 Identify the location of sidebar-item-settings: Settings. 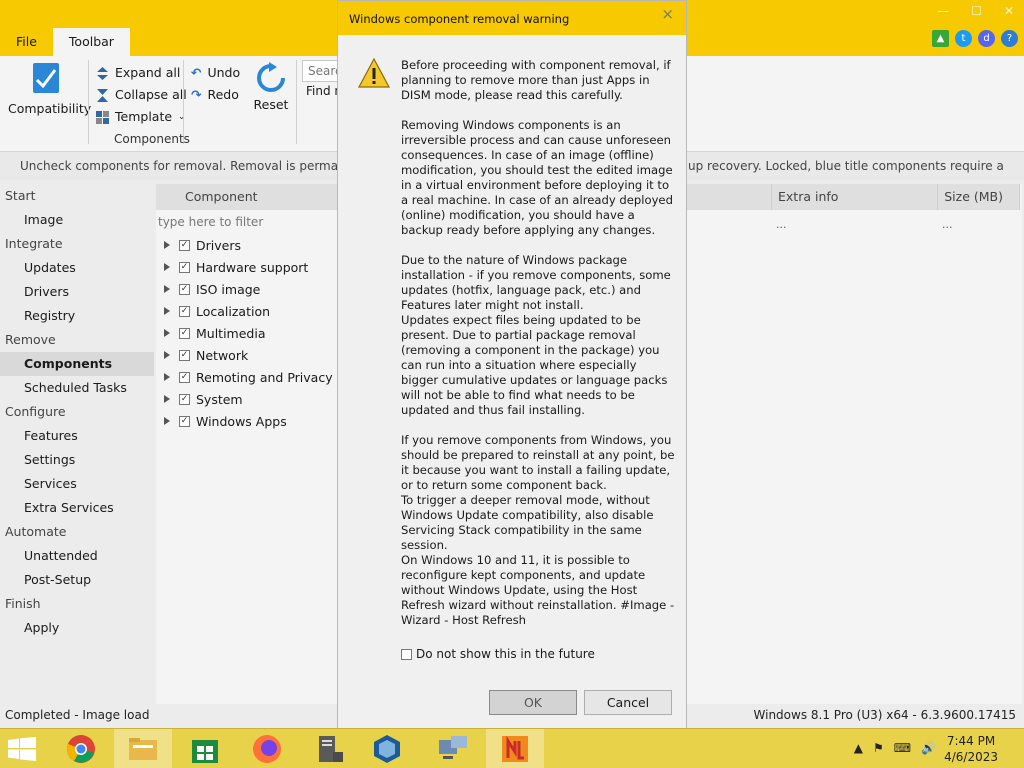
(77, 460).